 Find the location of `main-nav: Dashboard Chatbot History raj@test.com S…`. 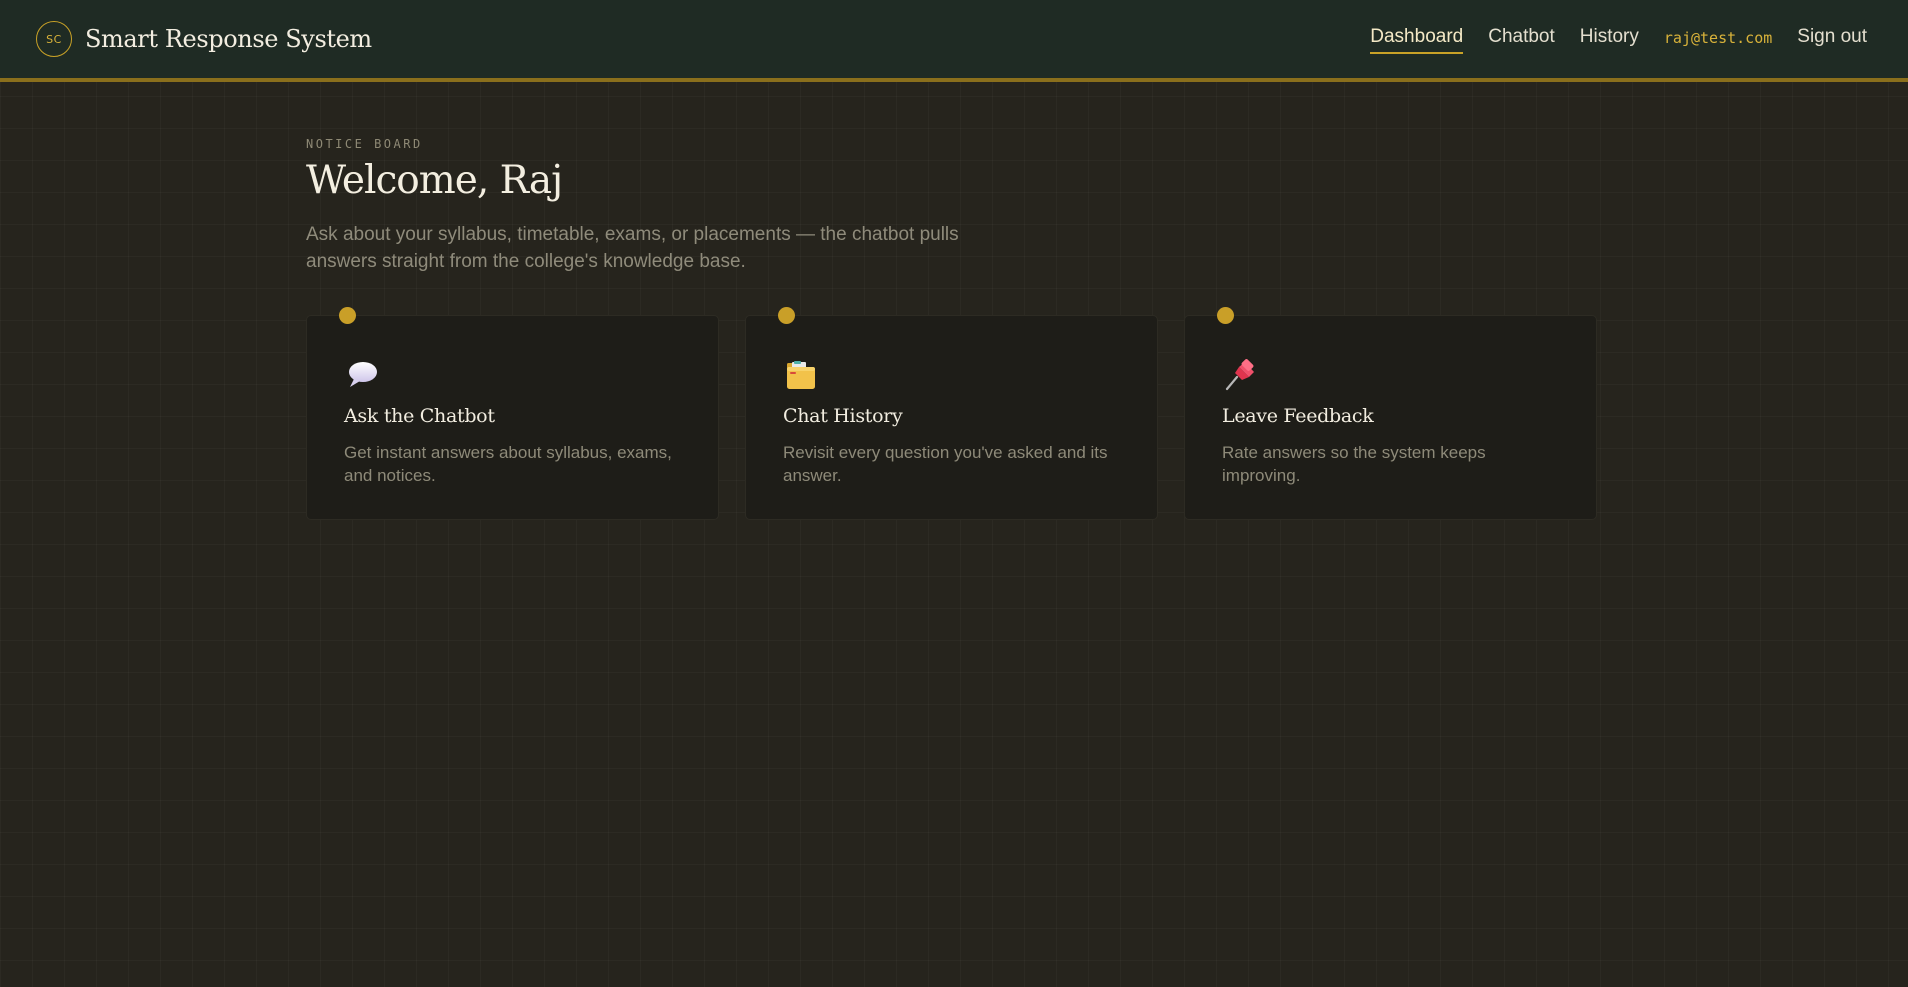

main-nav: Dashboard Chatbot History raj@test.com S… is located at coordinates (1606, 40).